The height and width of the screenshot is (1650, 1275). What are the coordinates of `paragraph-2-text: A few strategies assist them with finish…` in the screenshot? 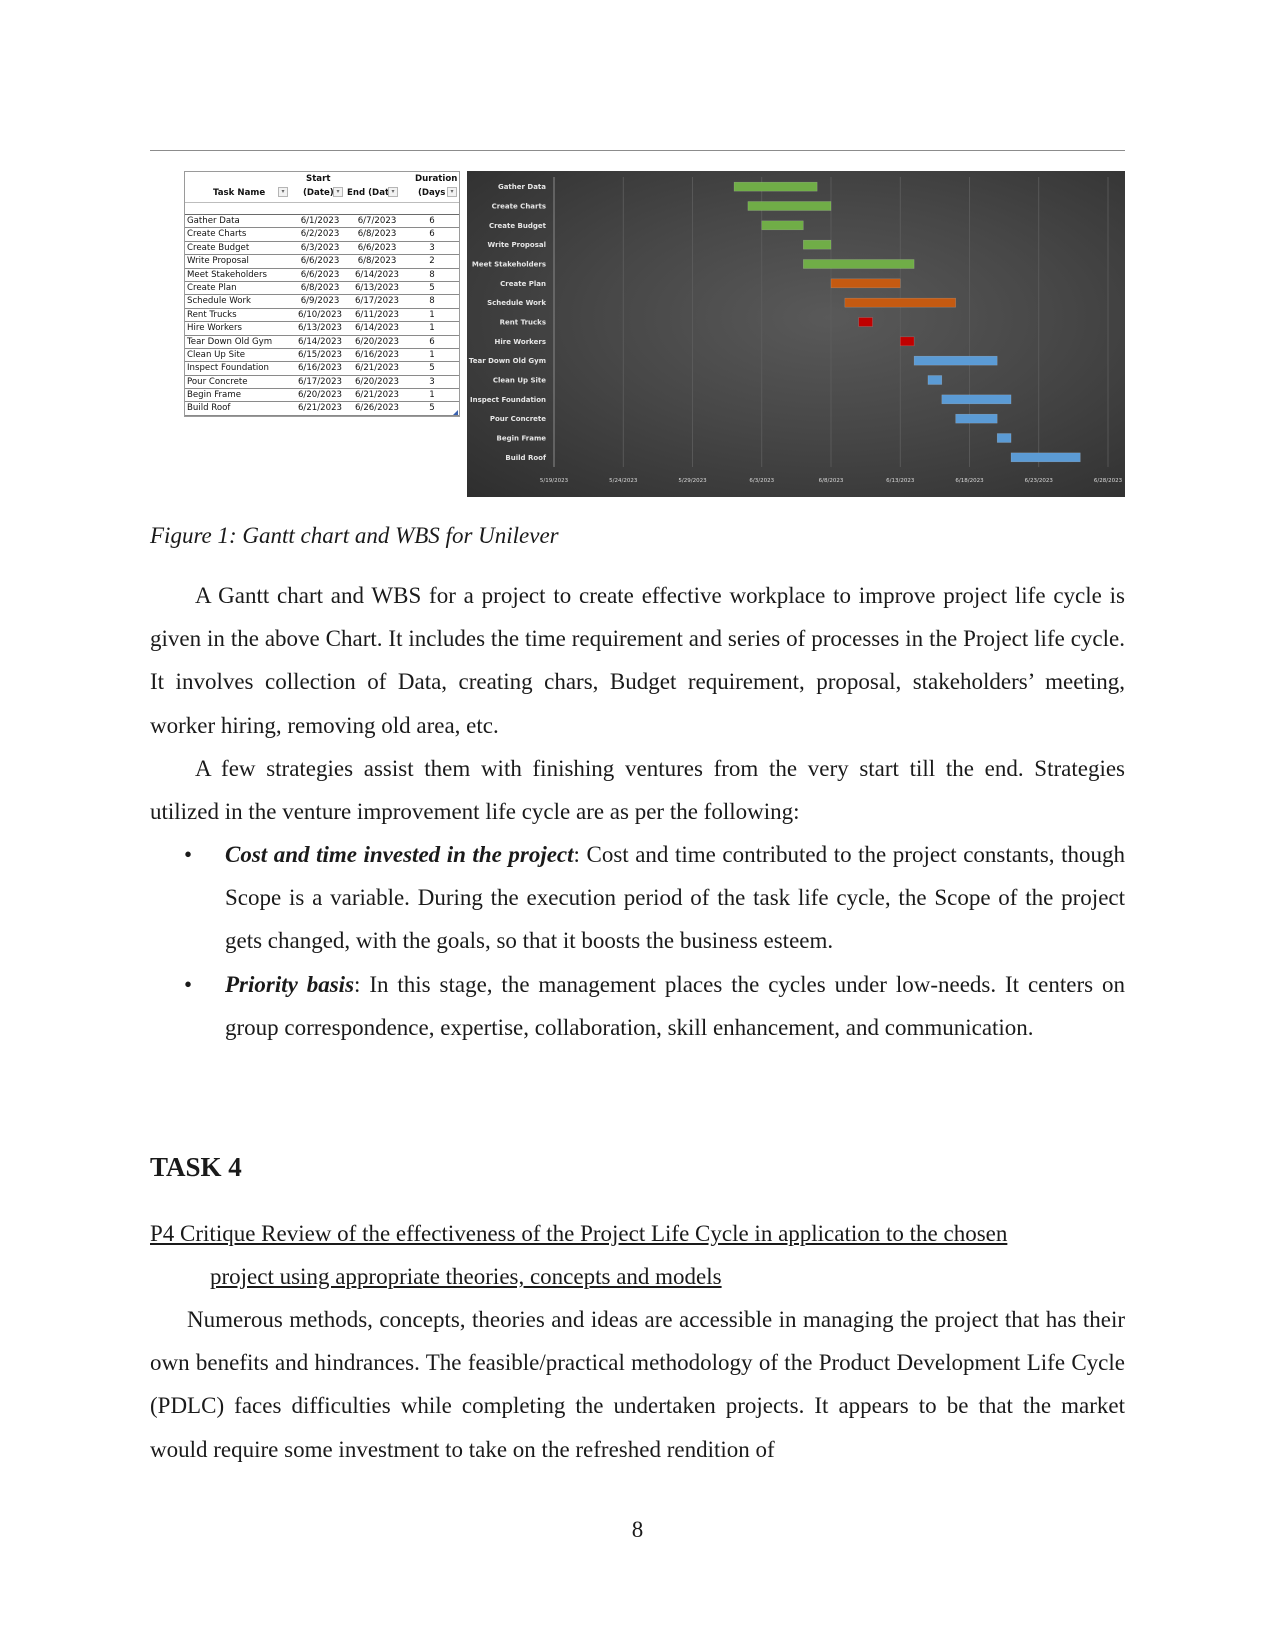 It's located at (637, 790).